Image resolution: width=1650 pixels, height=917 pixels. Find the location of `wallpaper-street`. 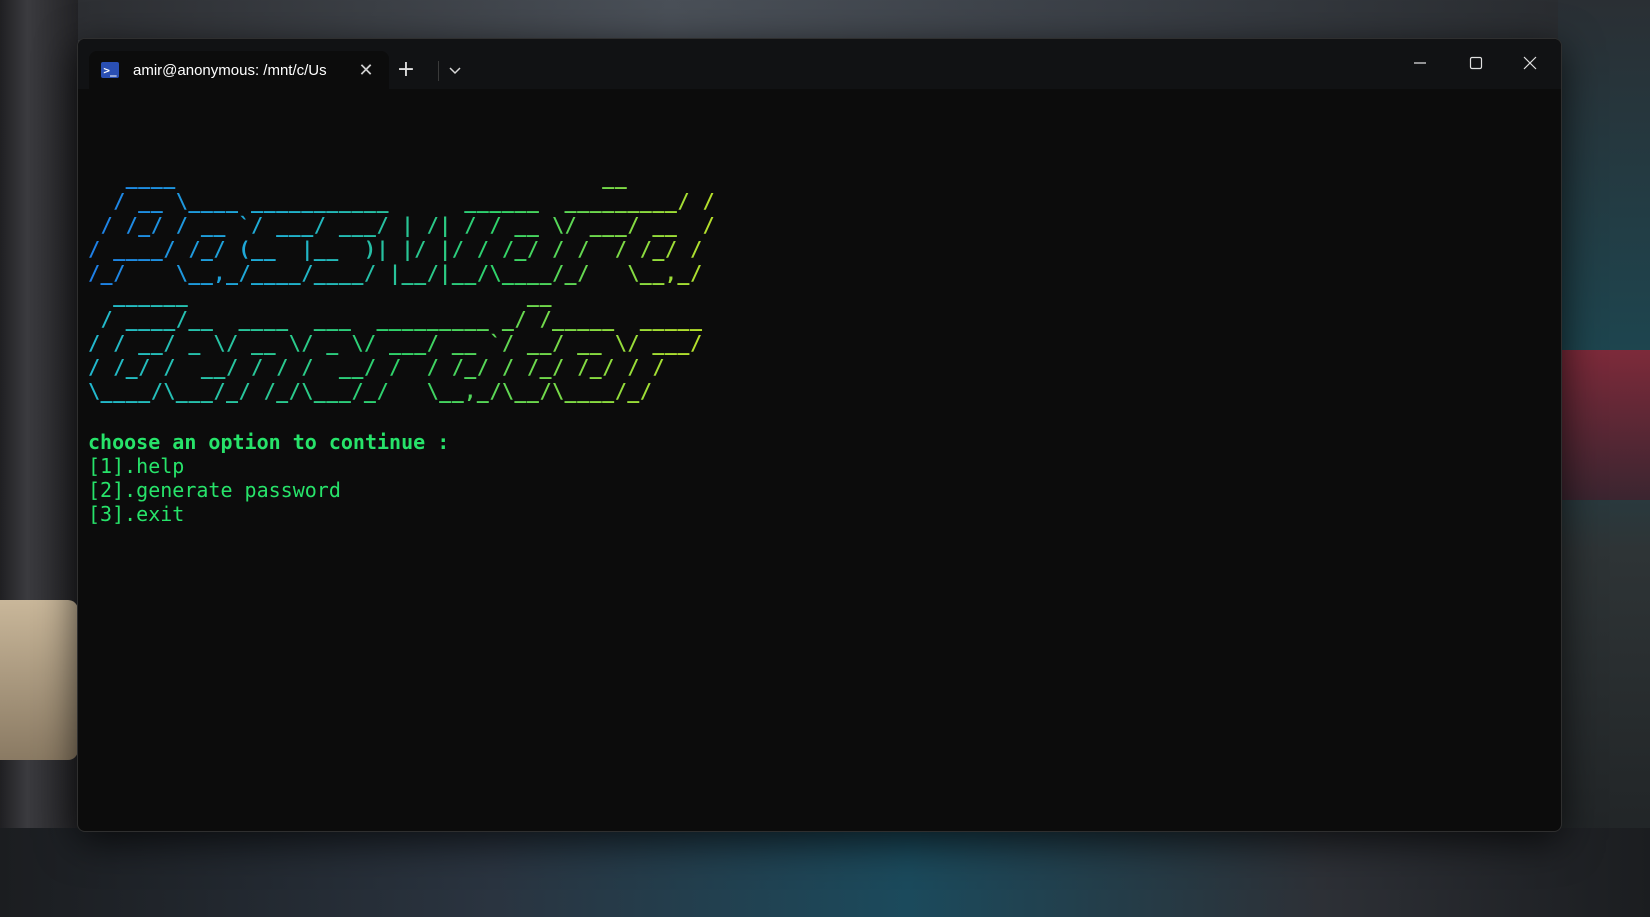

wallpaper-street is located at coordinates (825, 872).